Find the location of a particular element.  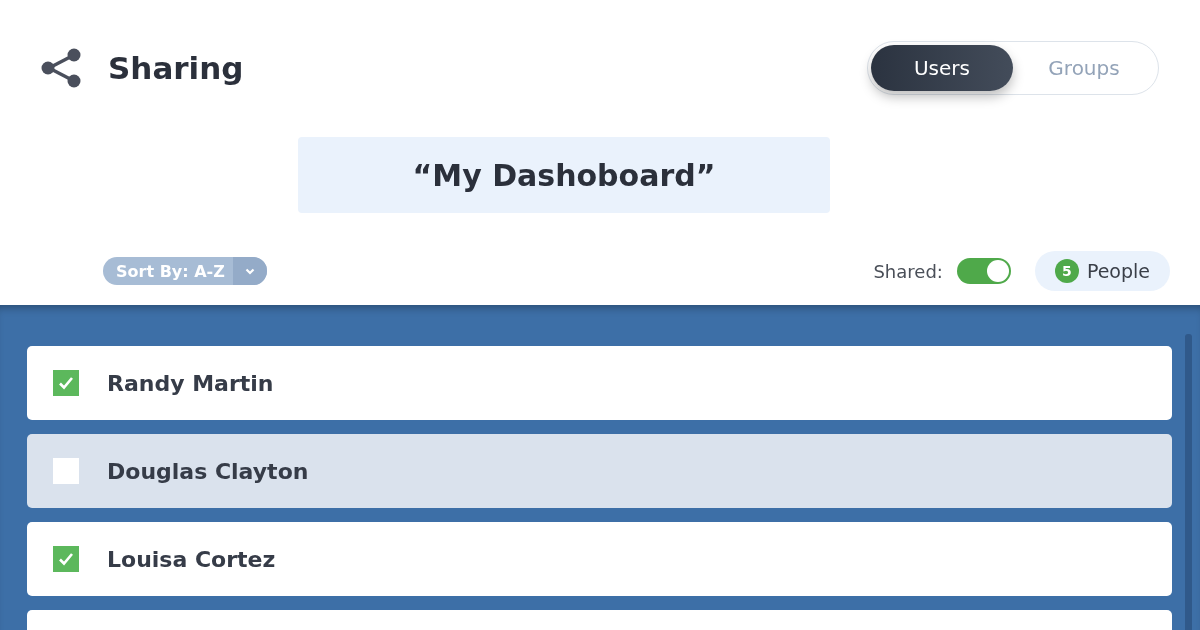

shared-label: Shared: is located at coordinates (908, 271).